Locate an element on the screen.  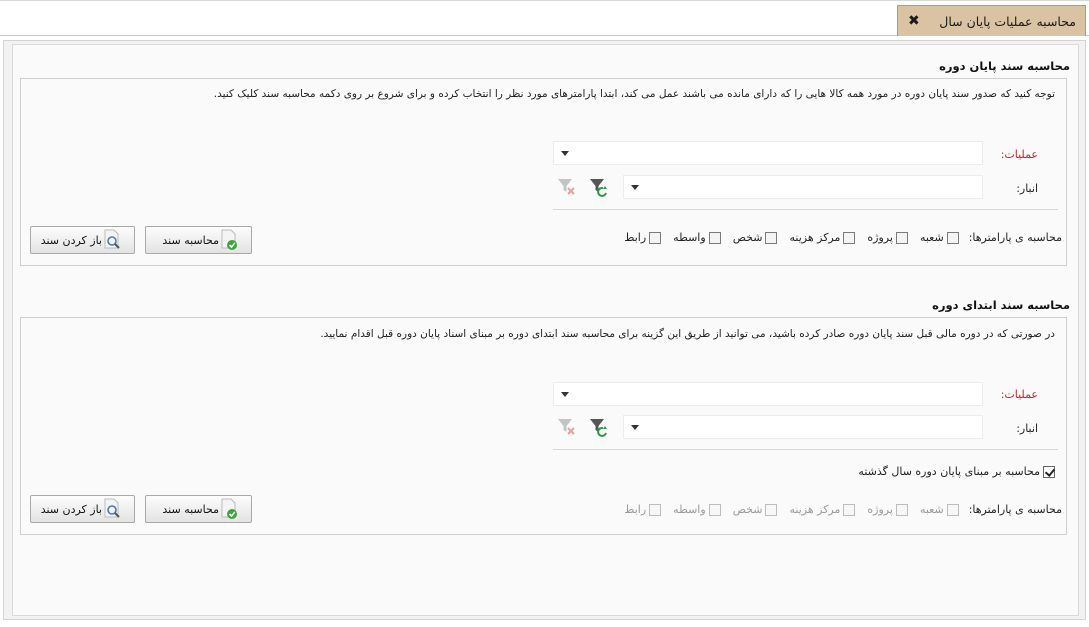
section2-title: محاسبه سند ابتدای دوره is located at coordinates (1001, 305).